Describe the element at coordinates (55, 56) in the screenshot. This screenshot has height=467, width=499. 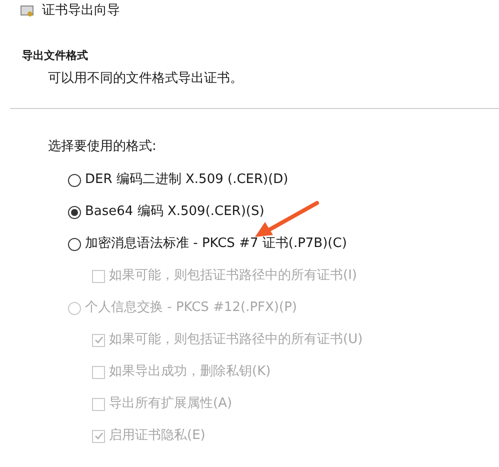
I see `section-title: 导出文件格式` at that location.